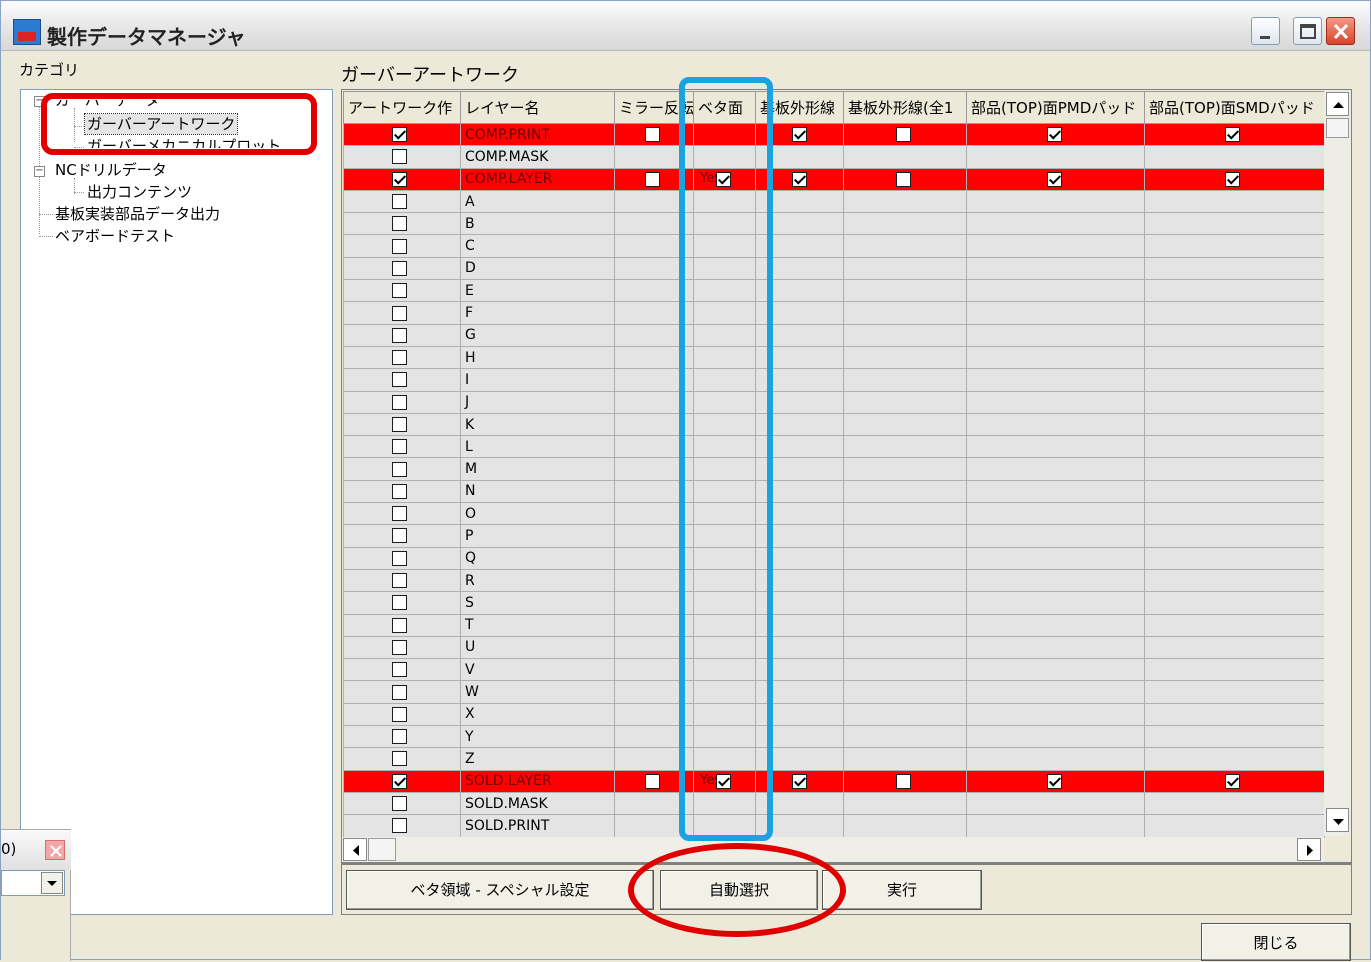 The width and height of the screenshot is (1371, 962). I want to click on maximize-button, so click(1307, 31).